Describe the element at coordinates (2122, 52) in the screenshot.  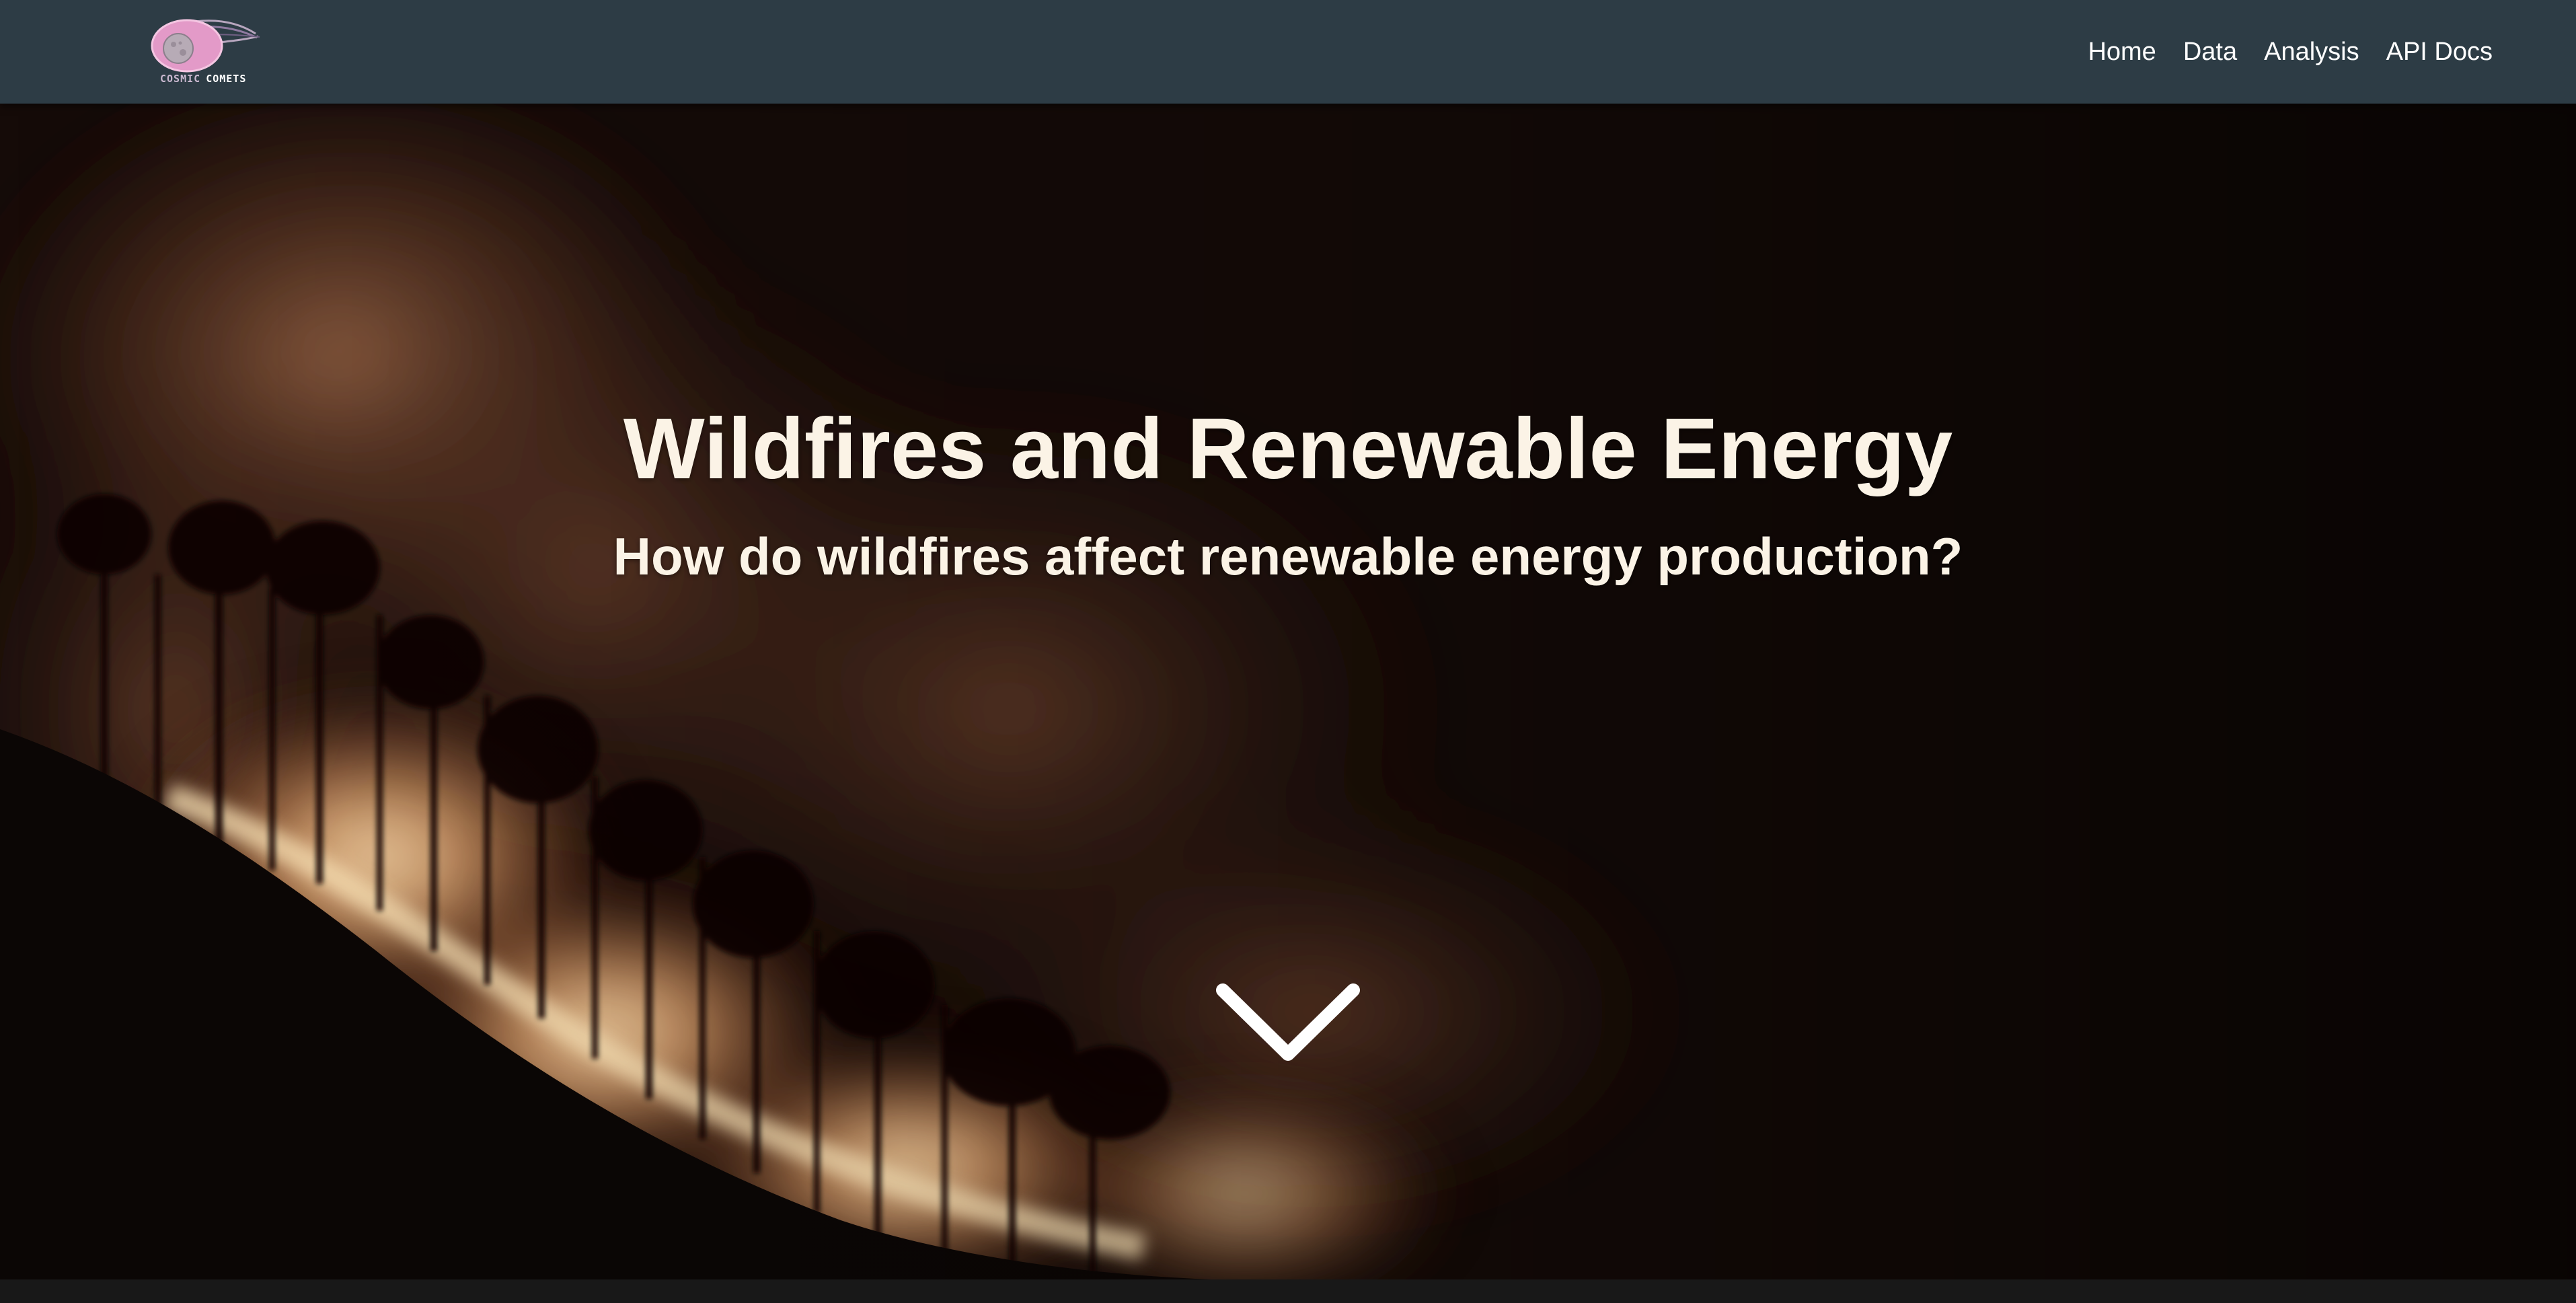
I see `nav-home-link: Home` at that location.